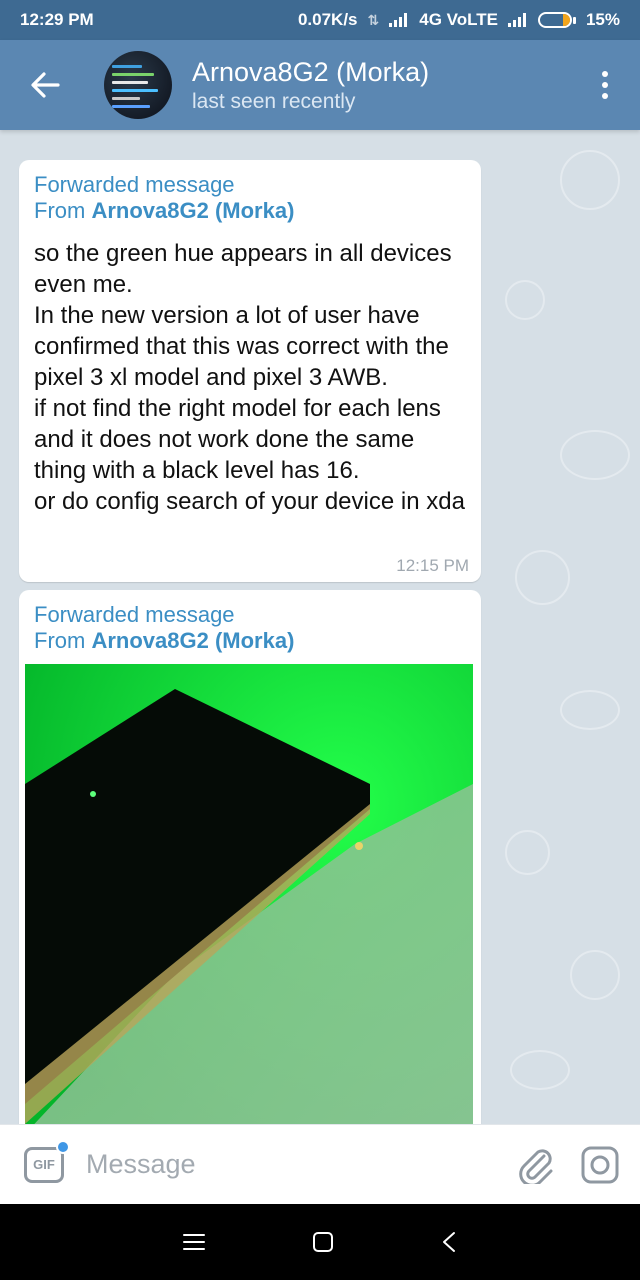  I want to click on arrow-left-icon, so click(45, 85).